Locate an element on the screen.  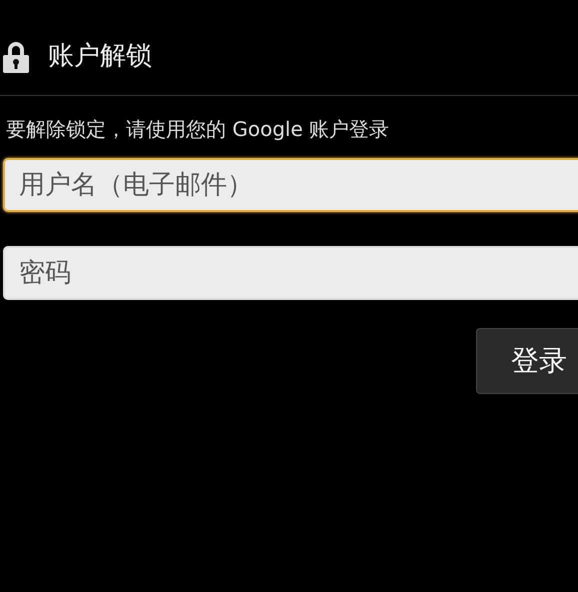
login-button: 登录 is located at coordinates (527, 361).